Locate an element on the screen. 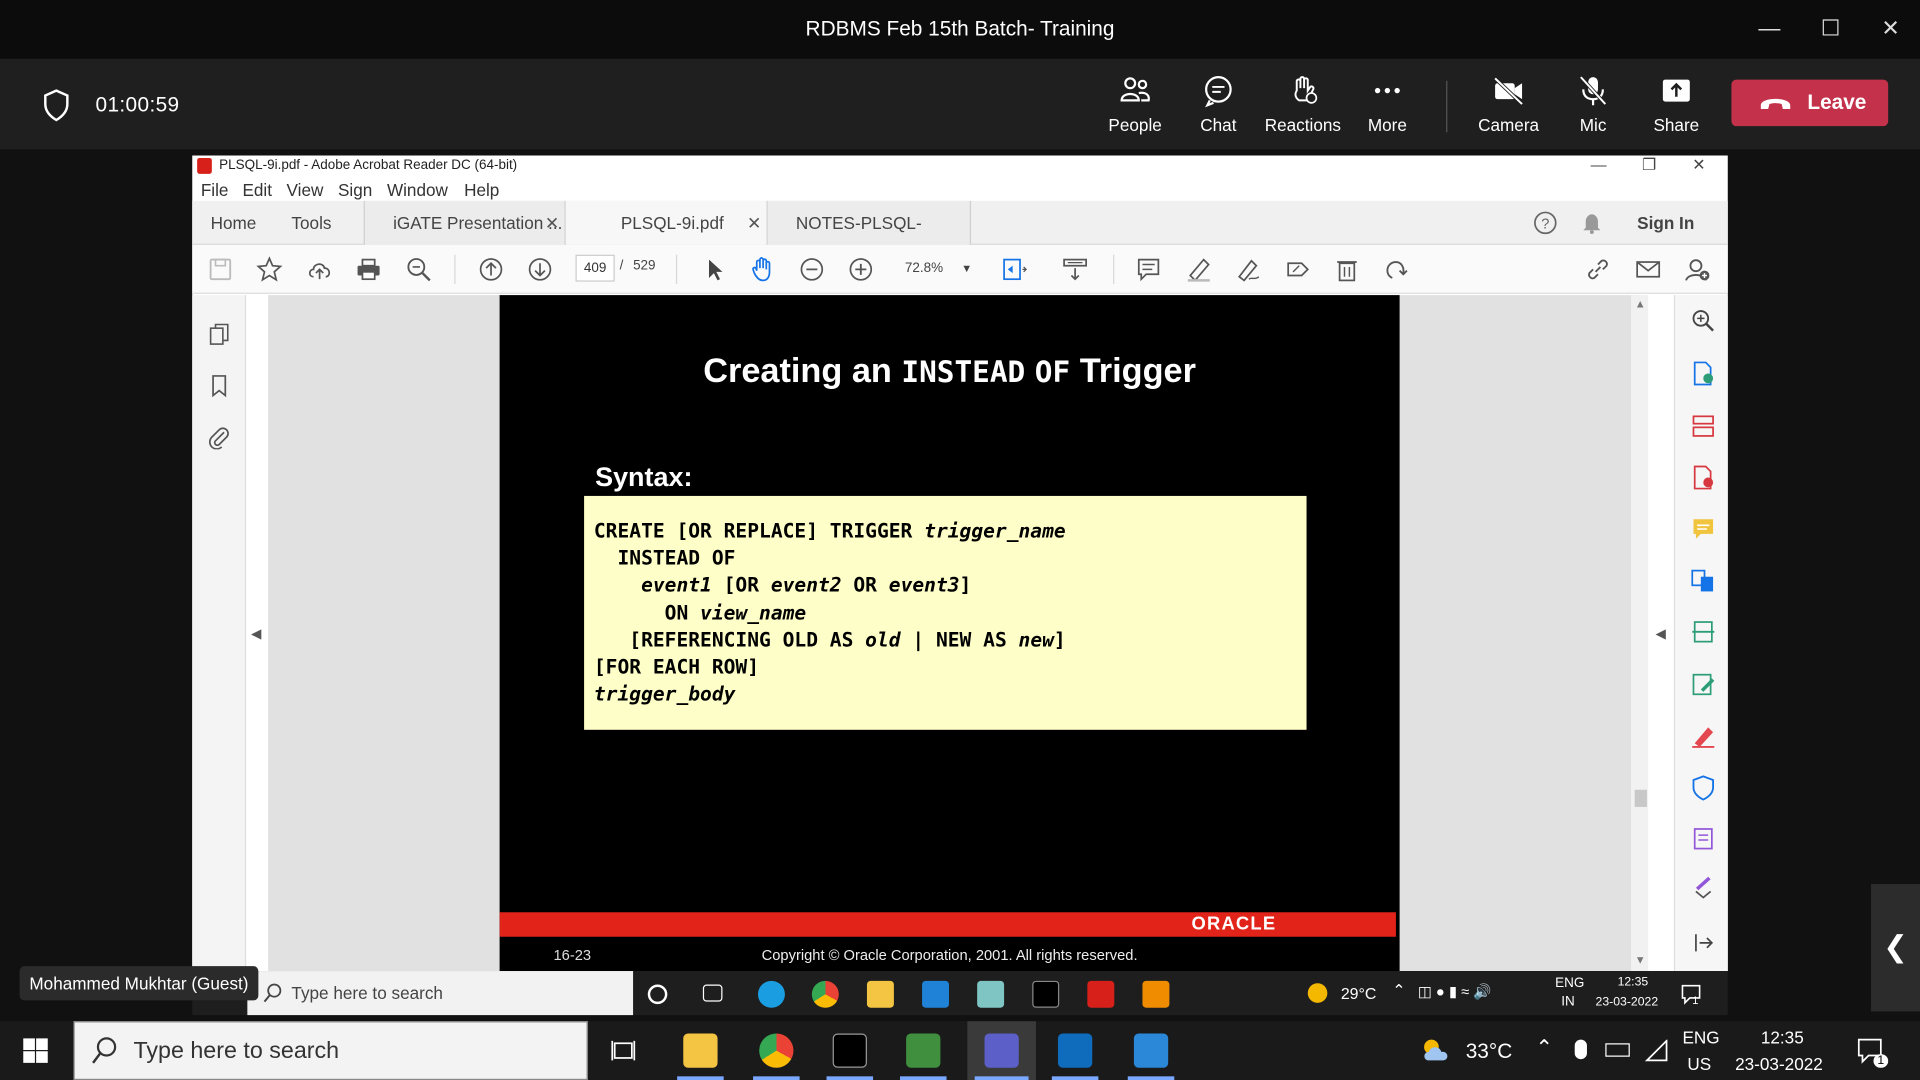 Image resolution: width=1920 pixels, height=1080 pixels. camera-button: Camera is located at coordinates (1509, 106).